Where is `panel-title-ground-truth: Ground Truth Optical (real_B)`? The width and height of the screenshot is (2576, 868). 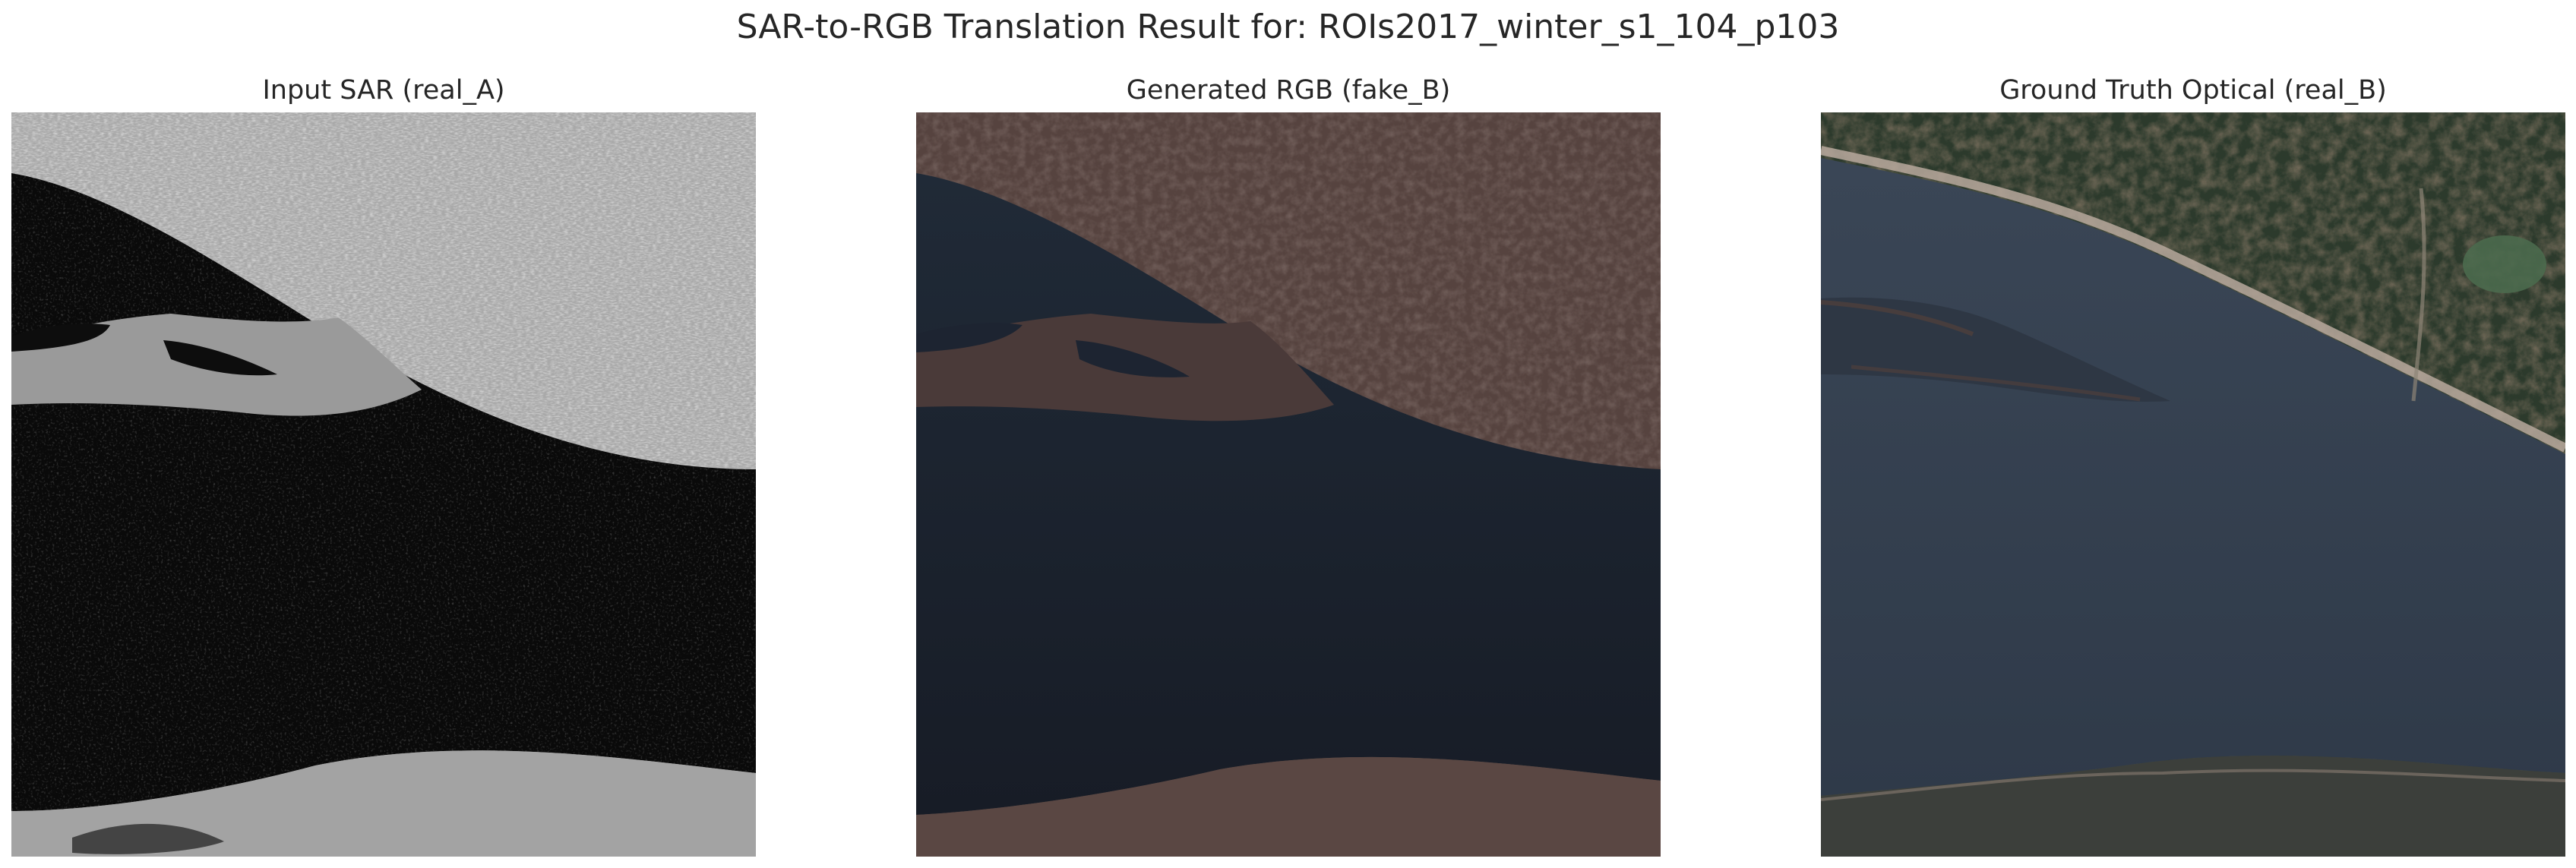 panel-title-ground-truth: Ground Truth Optical (real_B) is located at coordinates (2193, 90).